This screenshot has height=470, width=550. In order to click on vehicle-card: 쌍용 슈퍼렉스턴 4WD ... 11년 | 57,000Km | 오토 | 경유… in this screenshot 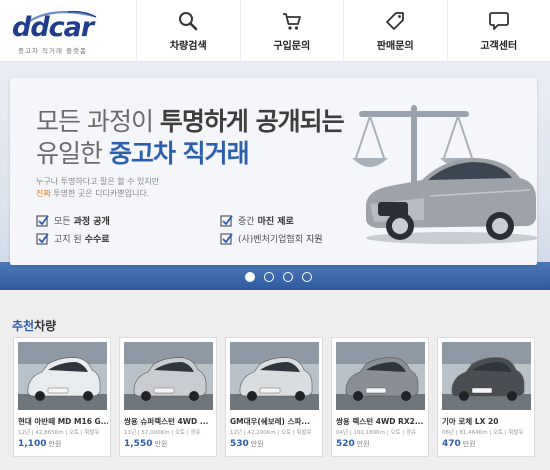, I will do `click(168, 397)`.